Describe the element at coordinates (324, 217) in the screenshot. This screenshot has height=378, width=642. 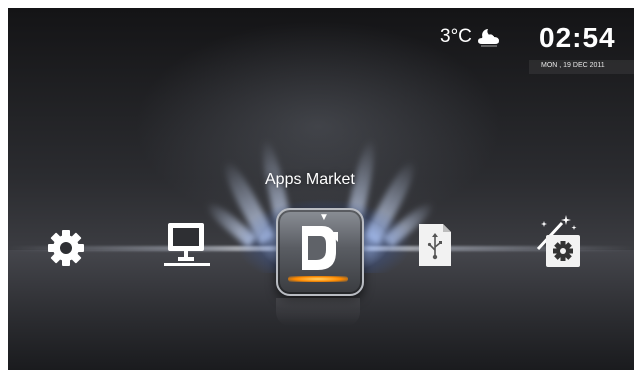
I see `focus-arrow-icon: ▼` at that location.